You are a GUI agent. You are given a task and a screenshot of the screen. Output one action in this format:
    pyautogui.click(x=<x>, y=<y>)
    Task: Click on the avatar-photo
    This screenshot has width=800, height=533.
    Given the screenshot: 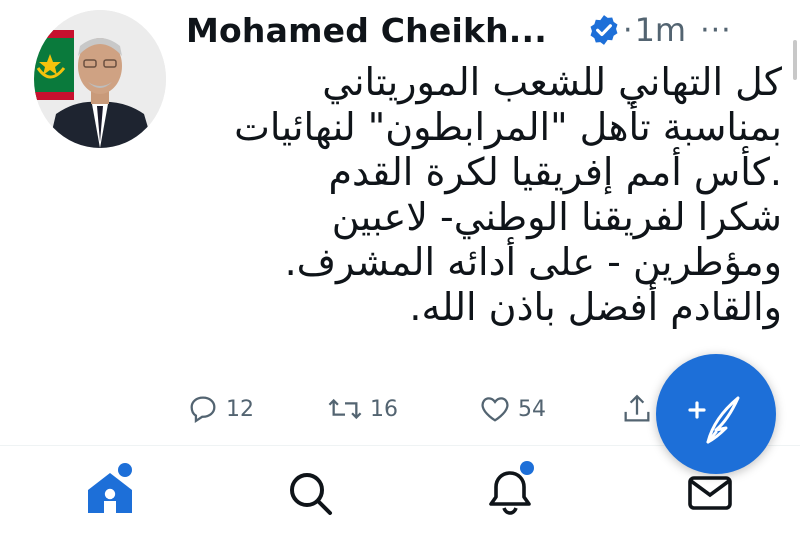 What is the action you would take?
    pyautogui.click(x=100, y=79)
    